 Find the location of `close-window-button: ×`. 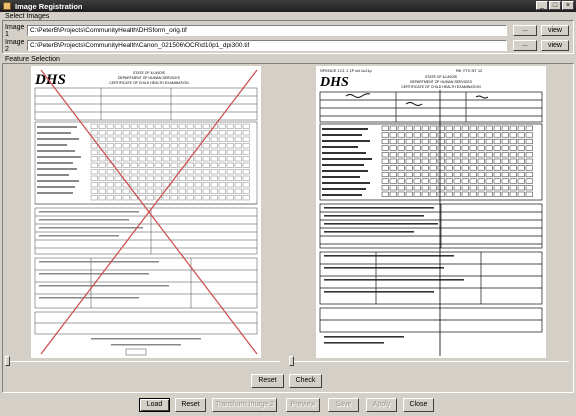

close-window-button: × is located at coordinates (568, 5).